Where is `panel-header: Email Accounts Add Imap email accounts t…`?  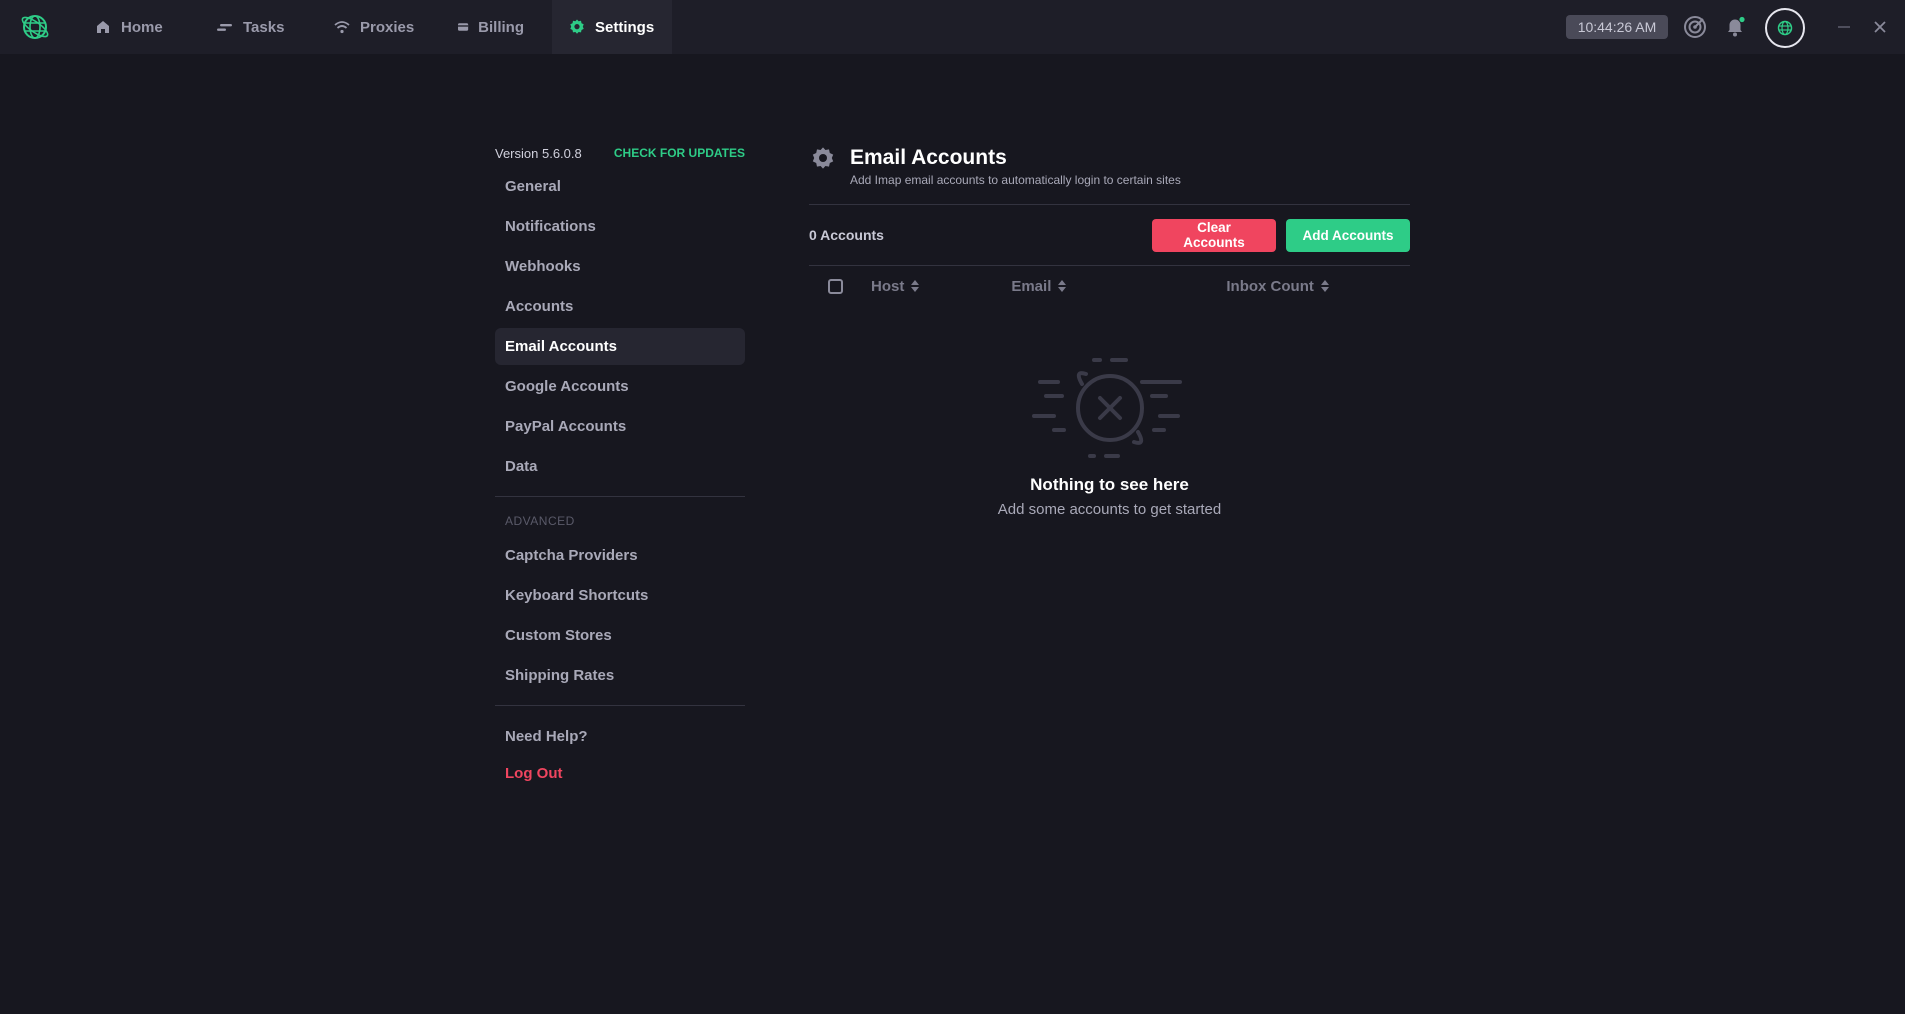
panel-header: Email Accounts Add Imap email accounts t… is located at coordinates (1109, 172).